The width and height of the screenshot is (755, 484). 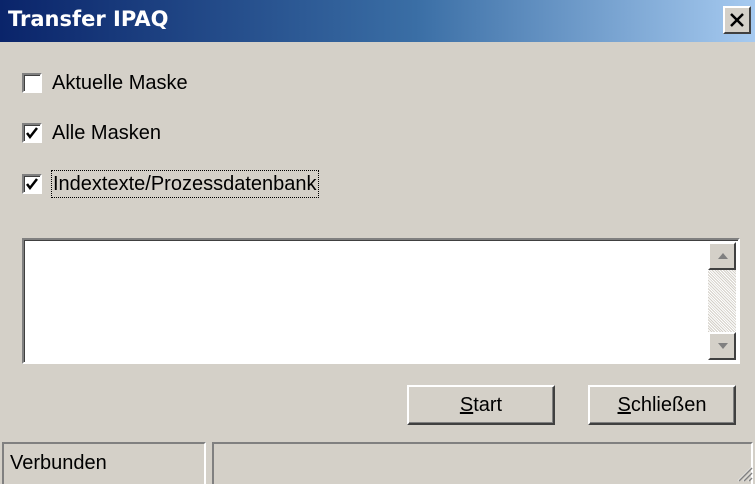 What do you see at coordinates (722, 301) in the screenshot?
I see `vertical-scrollbar` at bounding box center [722, 301].